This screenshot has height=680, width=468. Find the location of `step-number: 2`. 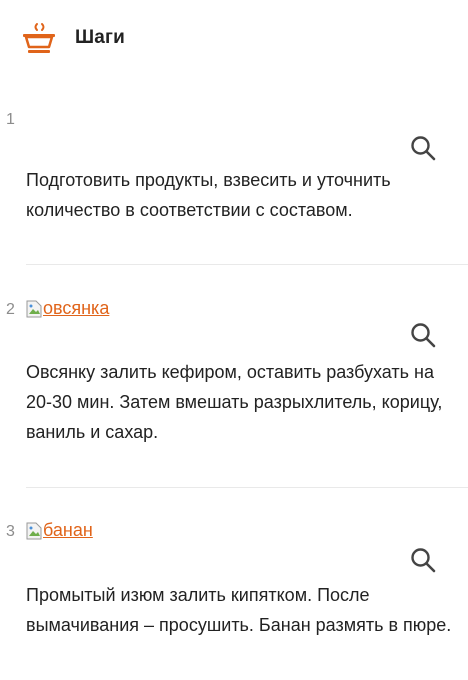

step-number: 2 is located at coordinates (10, 309).